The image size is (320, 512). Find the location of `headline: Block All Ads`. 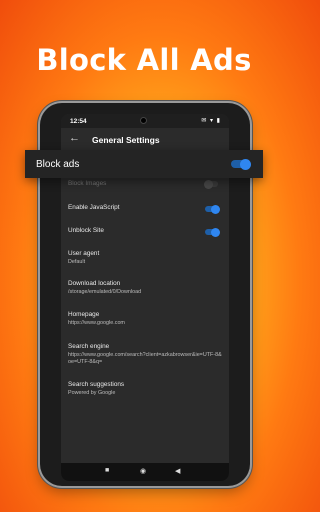

headline: Block All Ads is located at coordinates (144, 60).